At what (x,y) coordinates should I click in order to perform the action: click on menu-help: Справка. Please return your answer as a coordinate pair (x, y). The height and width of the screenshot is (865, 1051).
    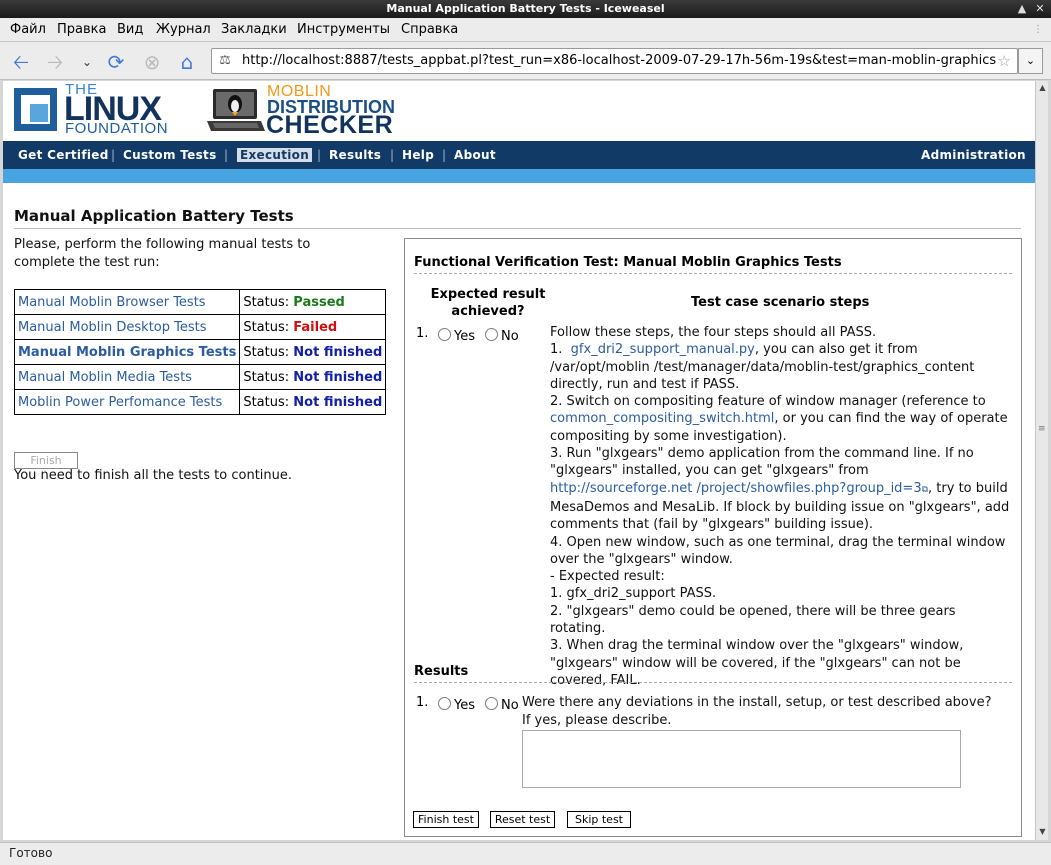
    Looking at the image, I should click on (429, 29).